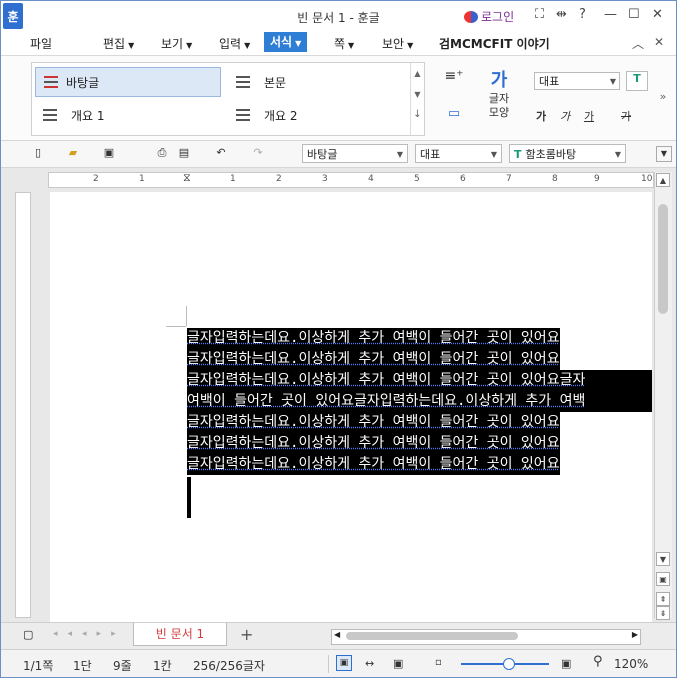  What do you see at coordinates (369, 663) in the screenshot?
I see `width-view-icon: ↔` at bounding box center [369, 663].